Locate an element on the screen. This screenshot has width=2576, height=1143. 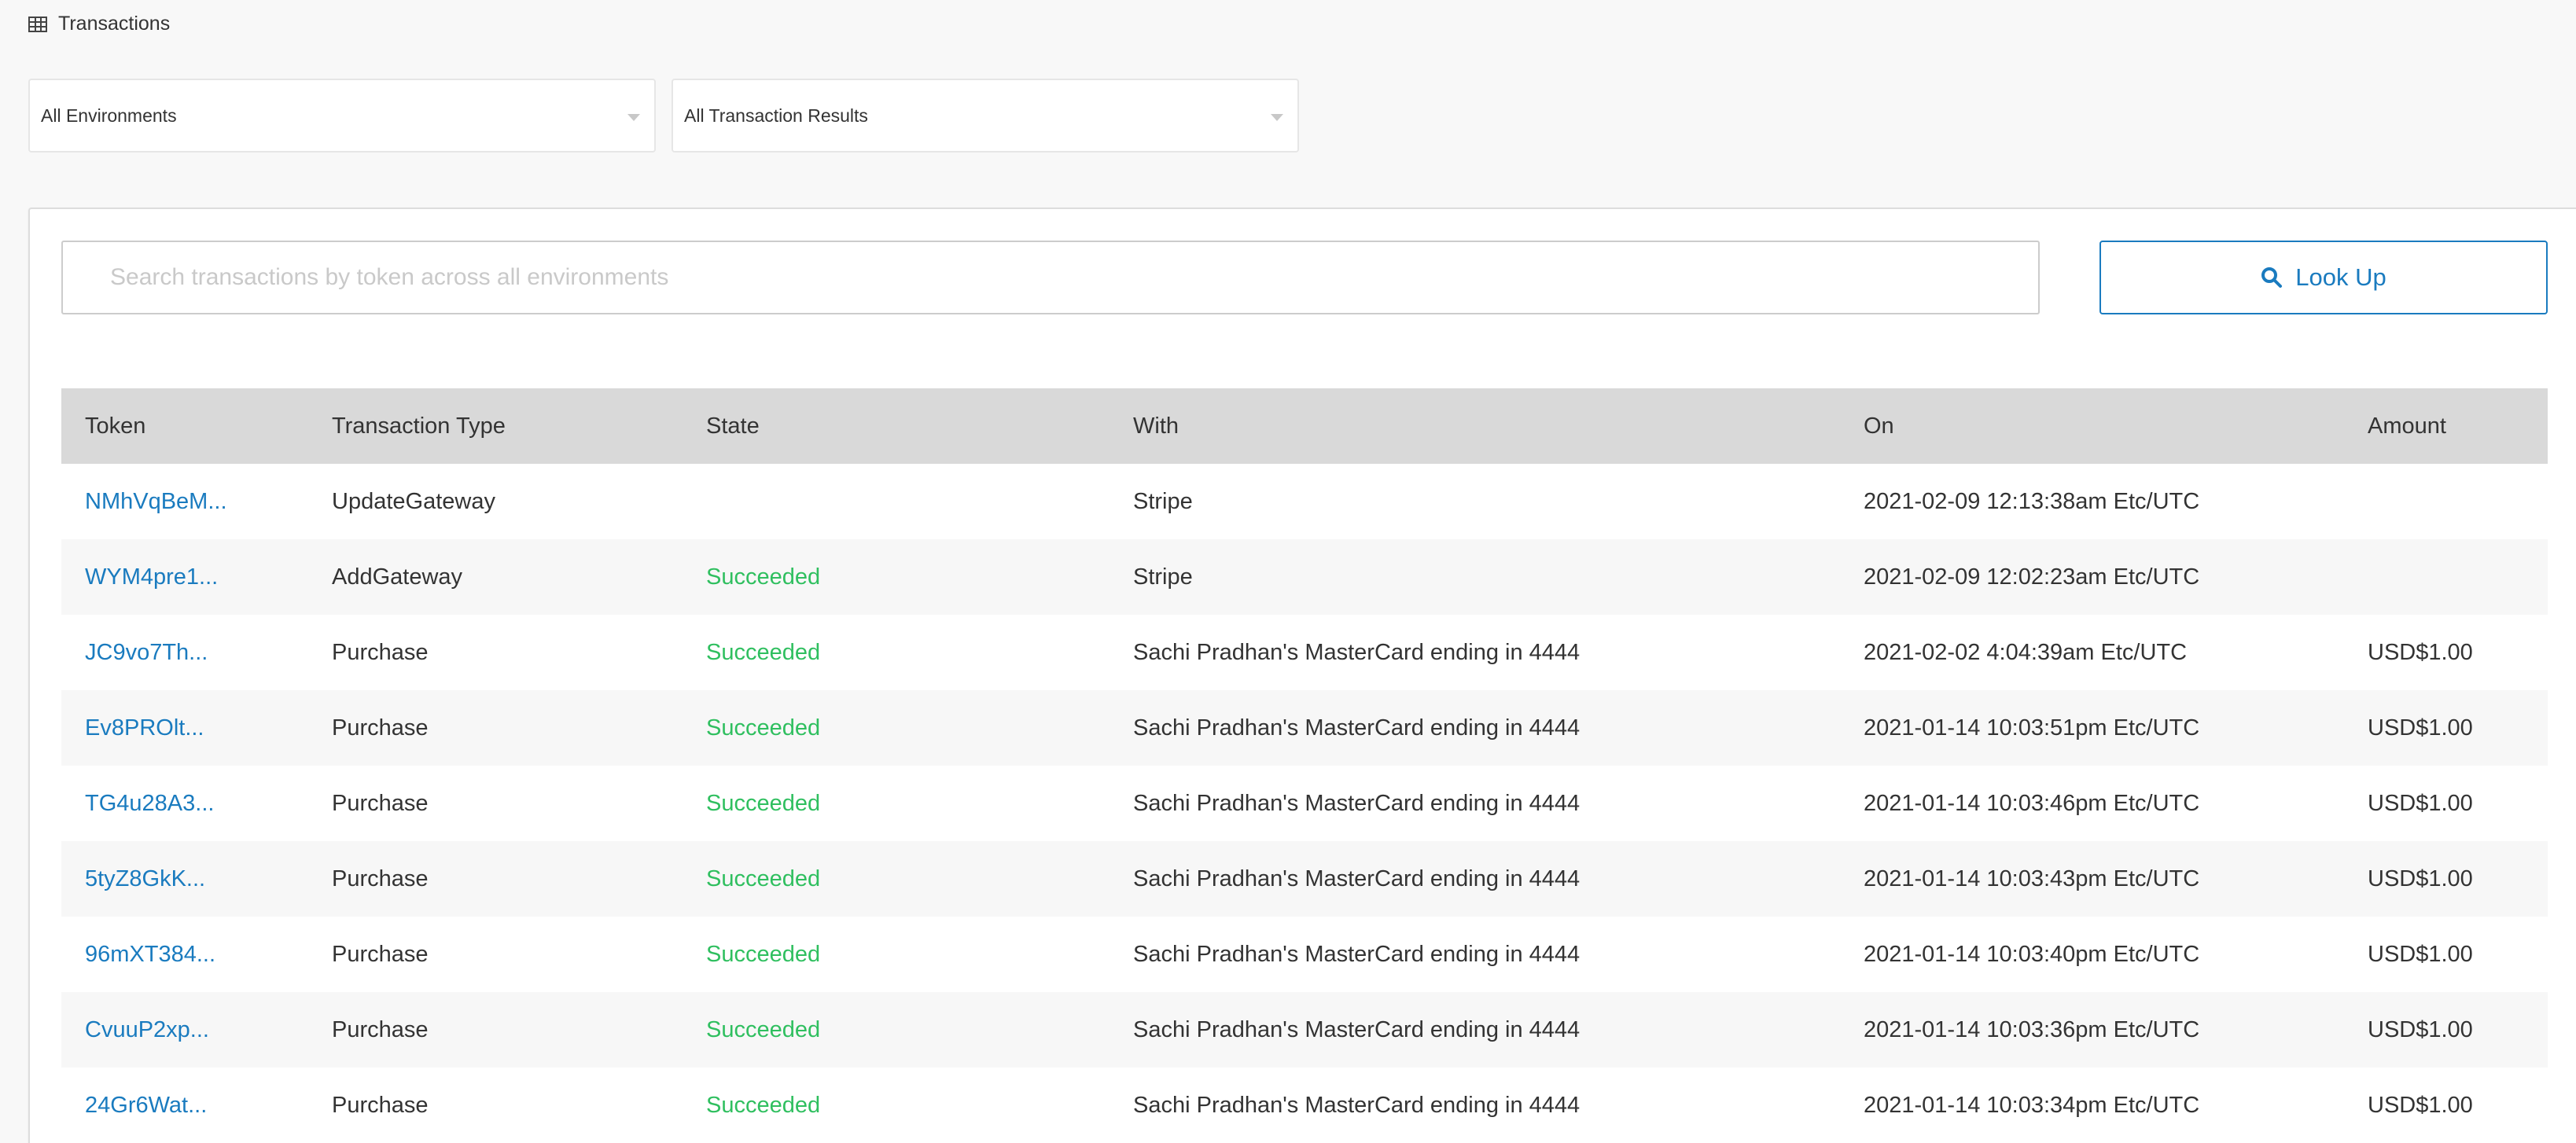
on-cell: 2021-01-14 10:03:51pm Etc/UTC is located at coordinates (2032, 728).